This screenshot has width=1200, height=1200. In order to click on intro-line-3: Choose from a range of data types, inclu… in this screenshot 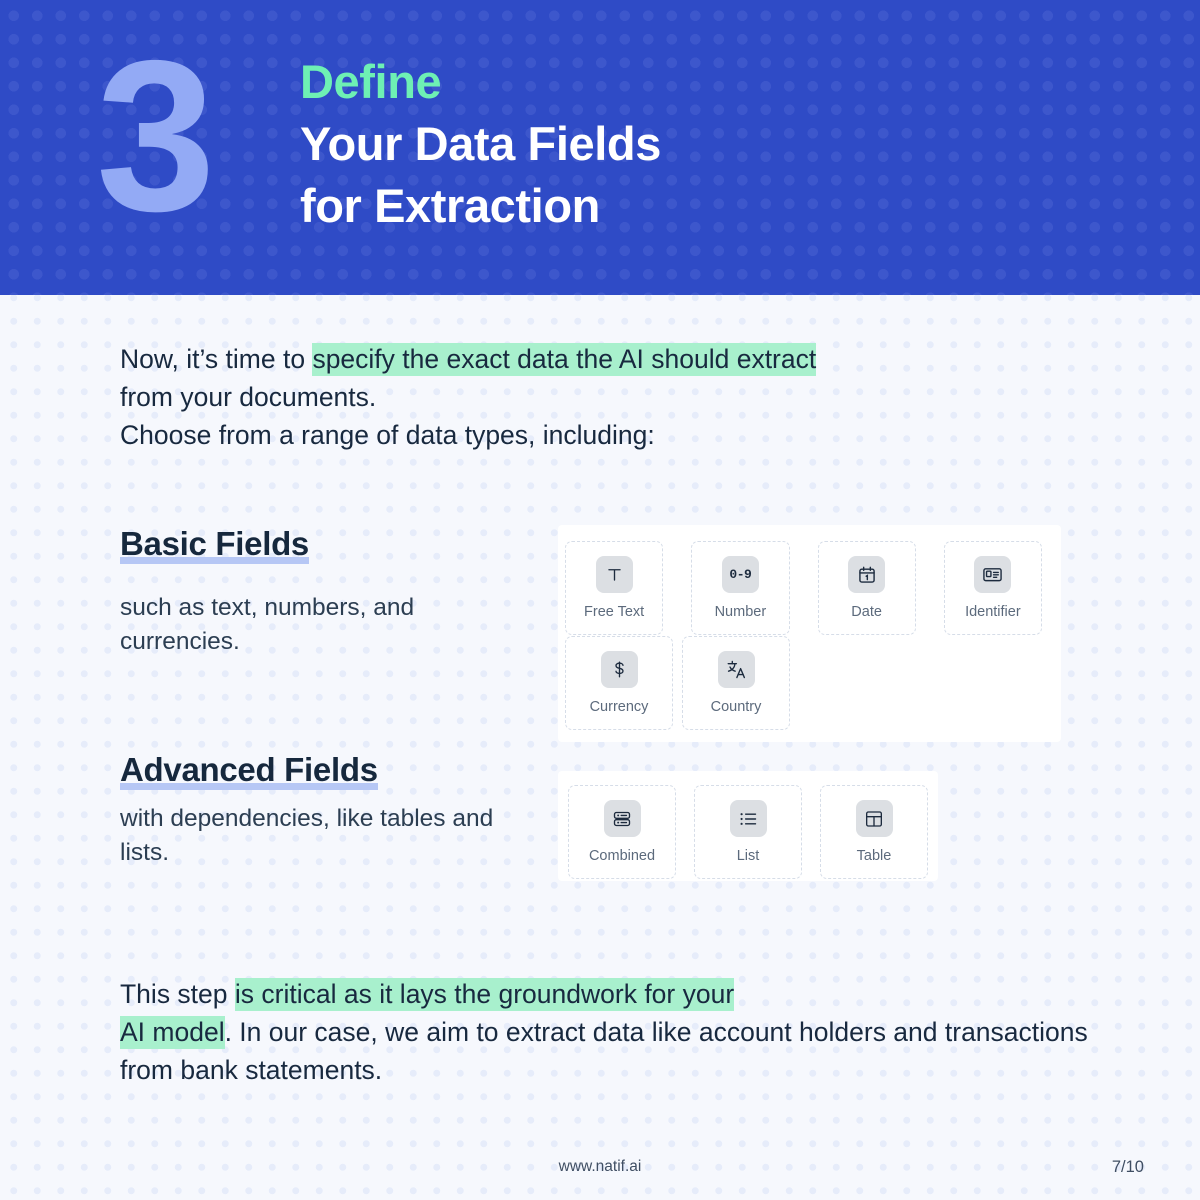, I will do `click(387, 435)`.